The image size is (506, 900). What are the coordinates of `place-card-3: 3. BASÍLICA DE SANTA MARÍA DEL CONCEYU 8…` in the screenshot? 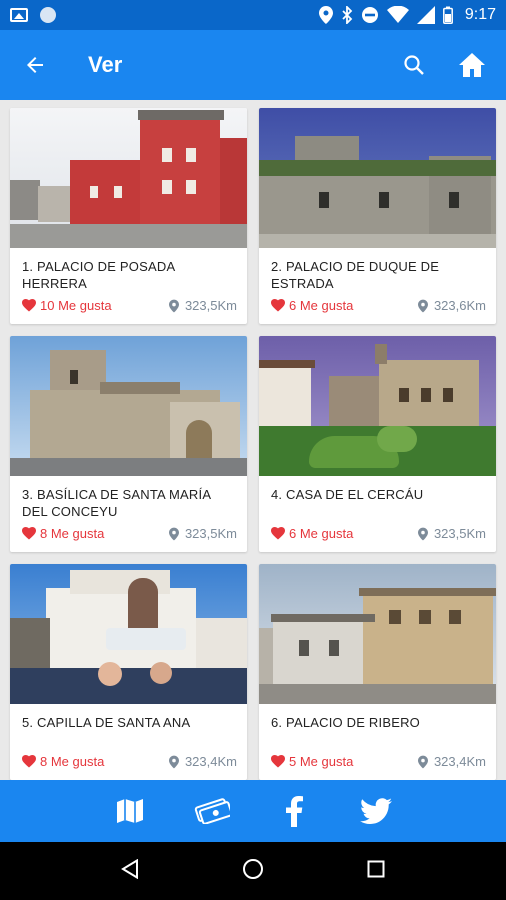 It's located at (128, 444).